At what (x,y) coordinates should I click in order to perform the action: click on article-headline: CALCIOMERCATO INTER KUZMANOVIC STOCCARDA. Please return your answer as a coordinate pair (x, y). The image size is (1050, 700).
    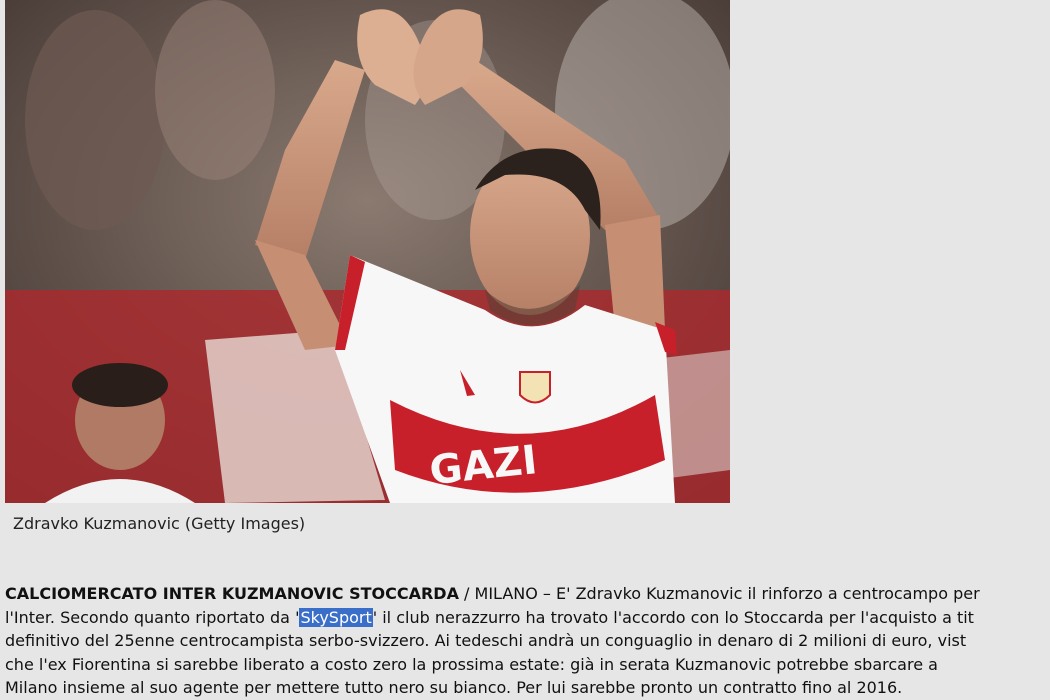
    Looking at the image, I should click on (232, 593).